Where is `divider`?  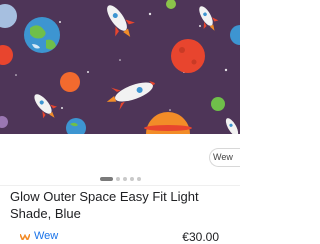
divider is located at coordinates (120, 185).